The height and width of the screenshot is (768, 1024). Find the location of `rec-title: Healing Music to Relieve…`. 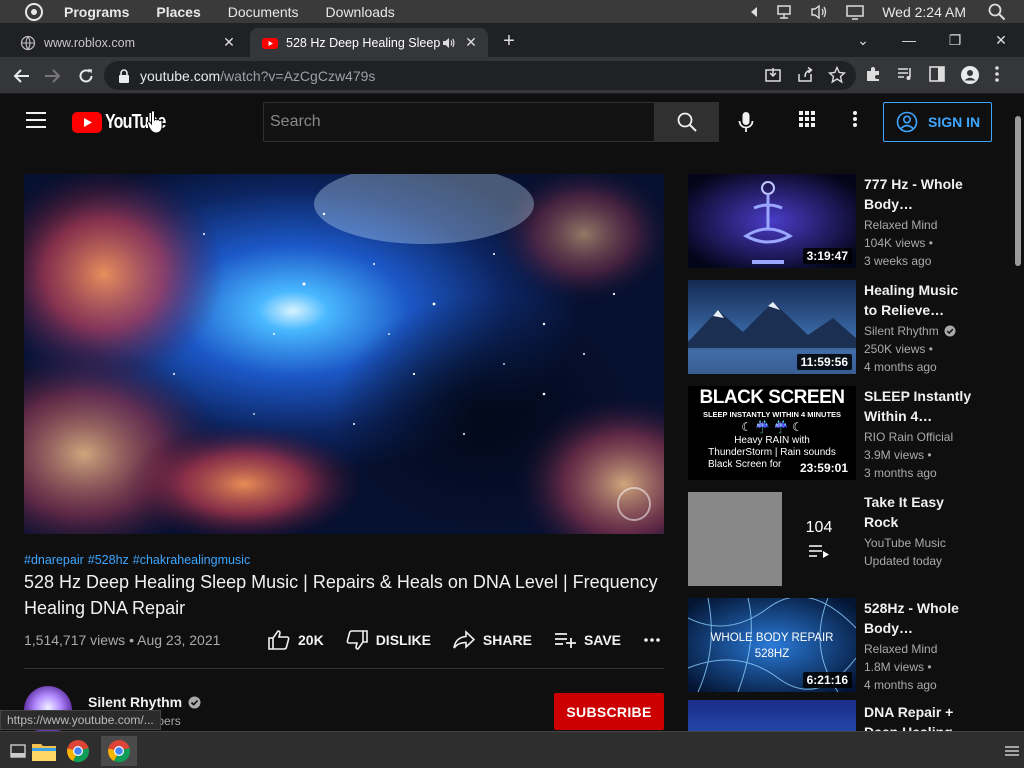

rec-title: Healing Music to Relieve… is located at coordinates (919, 300).